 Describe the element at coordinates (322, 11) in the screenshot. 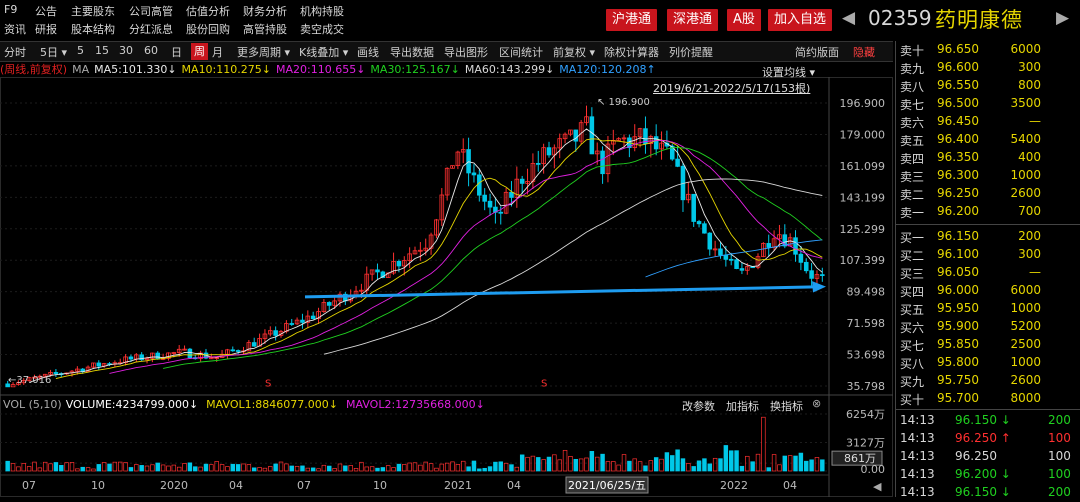

I see `menu-item-r1-6: 机构持股` at that location.